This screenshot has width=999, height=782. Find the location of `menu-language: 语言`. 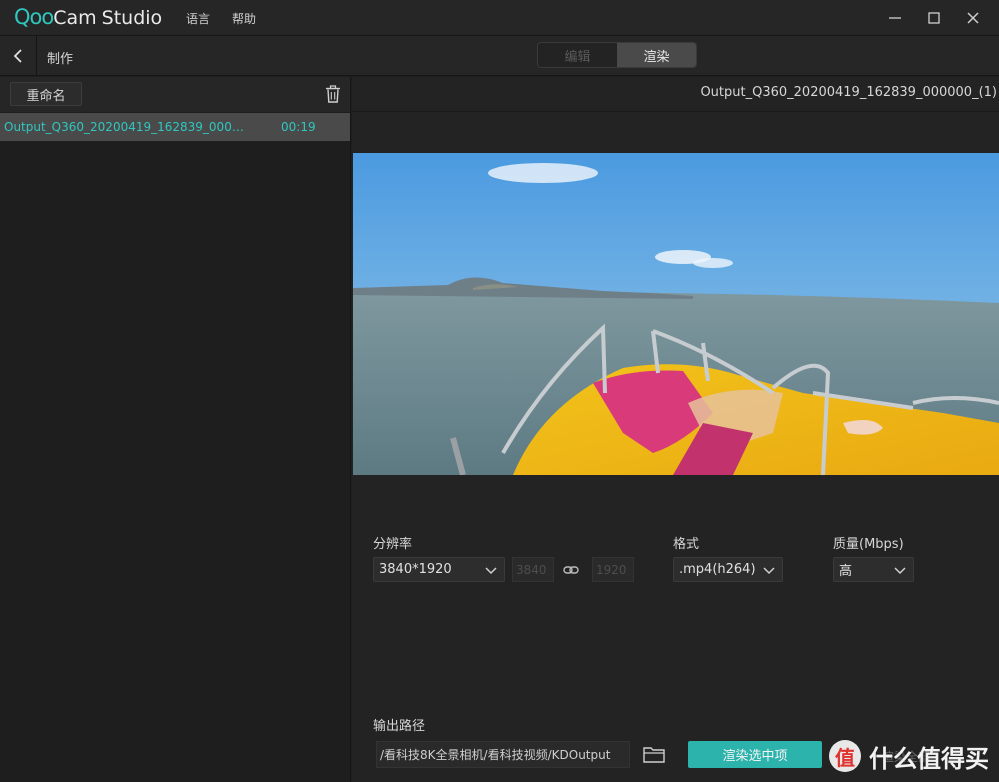

menu-language: 语言 is located at coordinates (198, 18).